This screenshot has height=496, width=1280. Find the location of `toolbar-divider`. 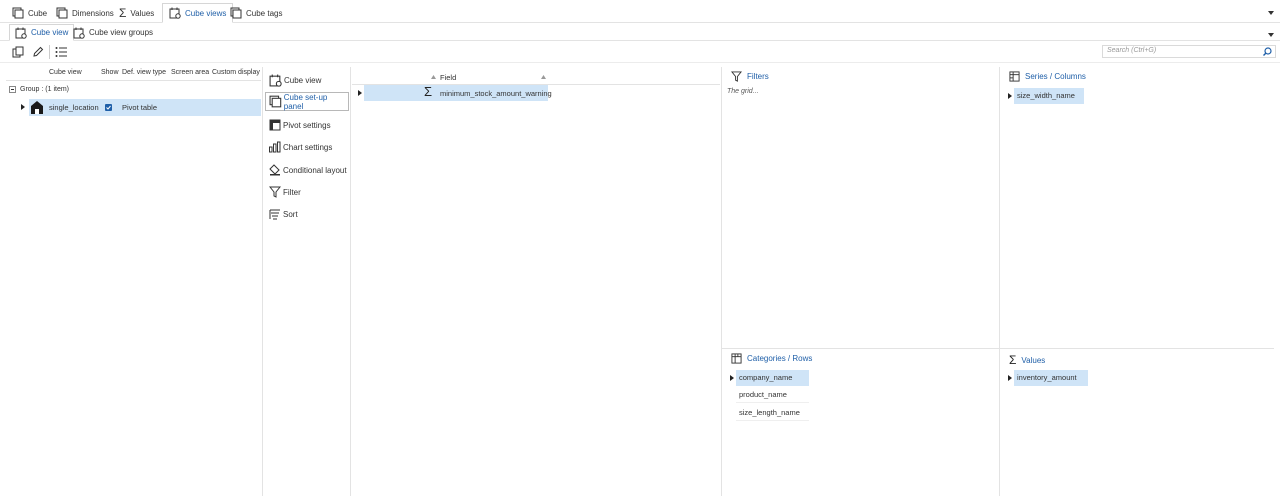

toolbar-divider is located at coordinates (49, 52).